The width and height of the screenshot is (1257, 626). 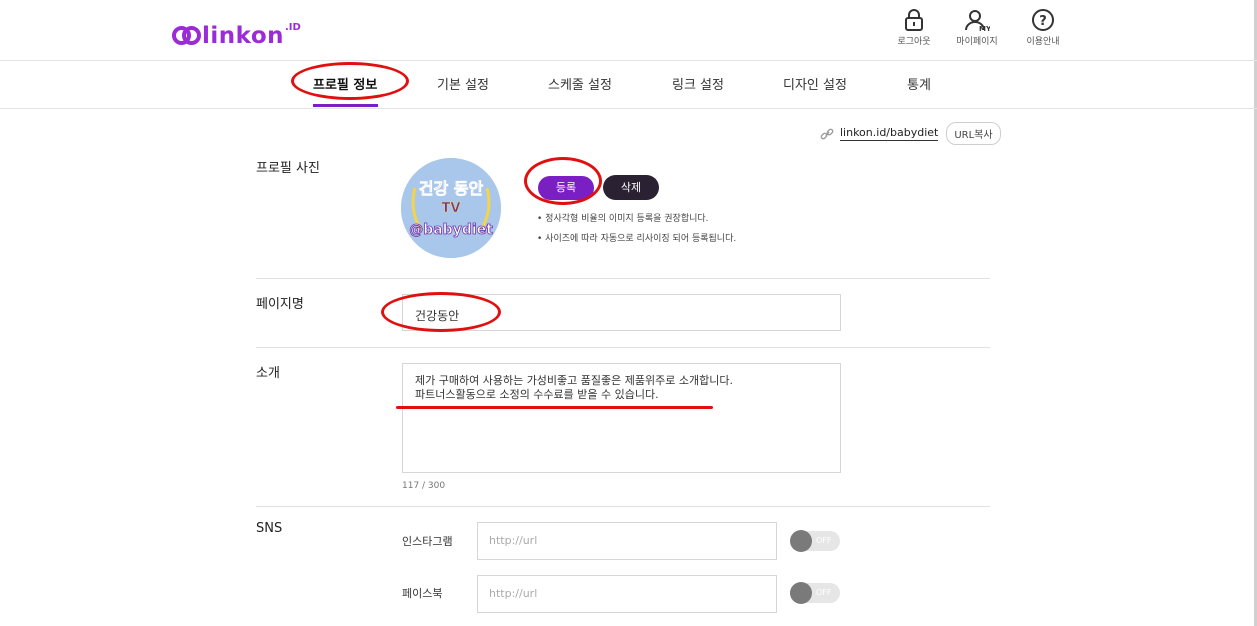 I want to click on instagram-url-input: http://url, so click(x=627, y=541).